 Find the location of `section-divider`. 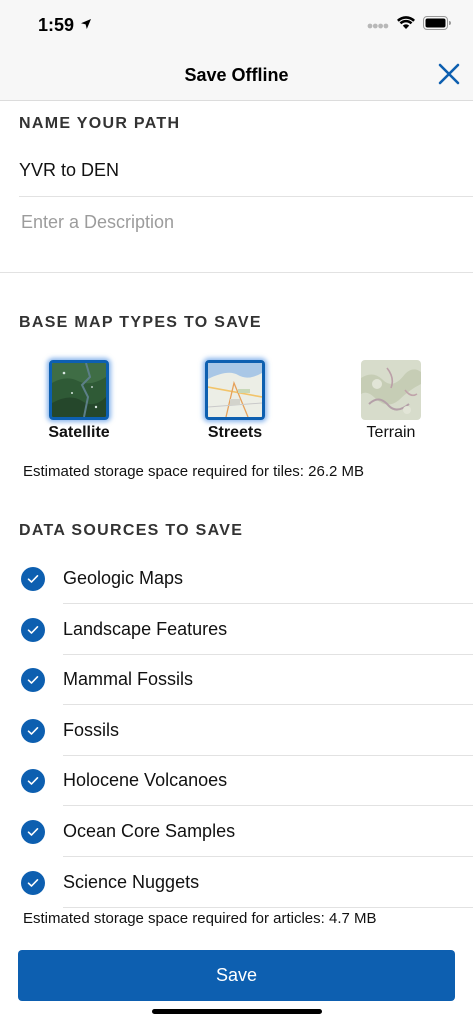

section-divider is located at coordinates (236, 272).